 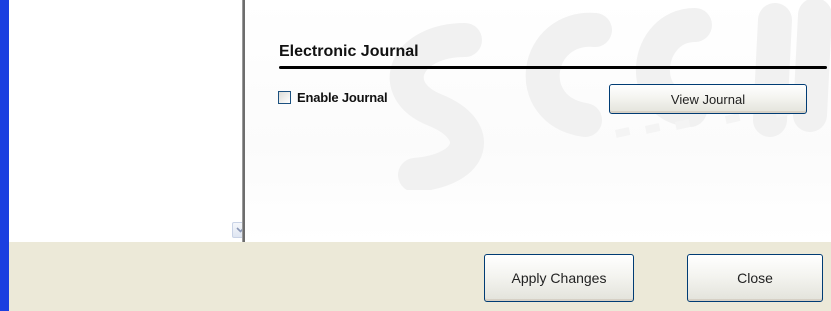 What do you see at coordinates (755, 278) in the screenshot?
I see `close-button: Close` at bounding box center [755, 278].